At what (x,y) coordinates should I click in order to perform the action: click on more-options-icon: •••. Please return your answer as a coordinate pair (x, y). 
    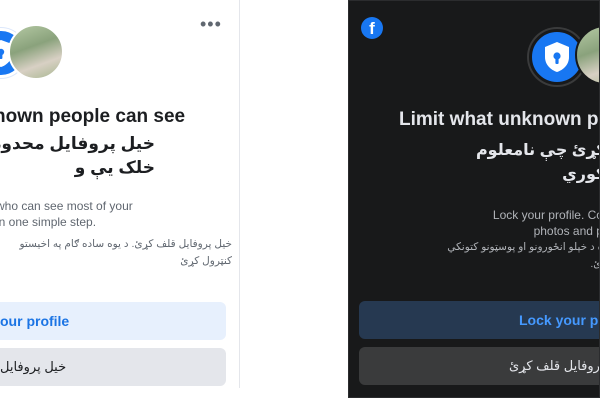
    Looking at the image, I should click on (211, 24).